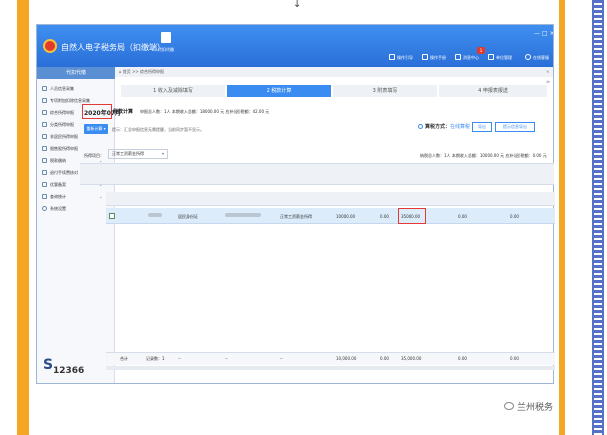 The height and width of the screenshot is (435, 607). Describe the element at coordinates (392, 57) in the screenshot. I see `guide-icon` at that location.